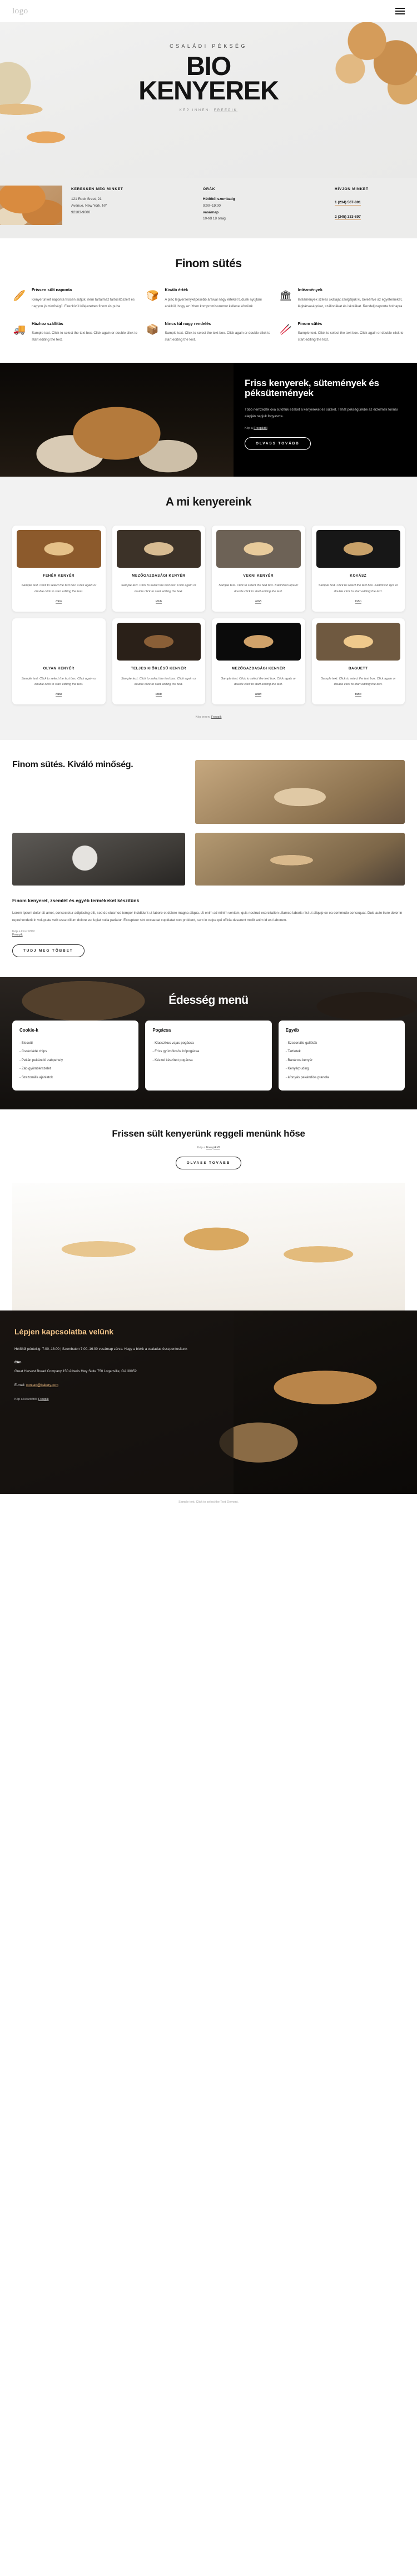 This screenshot has width=417, height=2576. Describe the element at coordinates (209, 91) in the screenshot. I see `hero-title-line2: KENYEREK` at that location.